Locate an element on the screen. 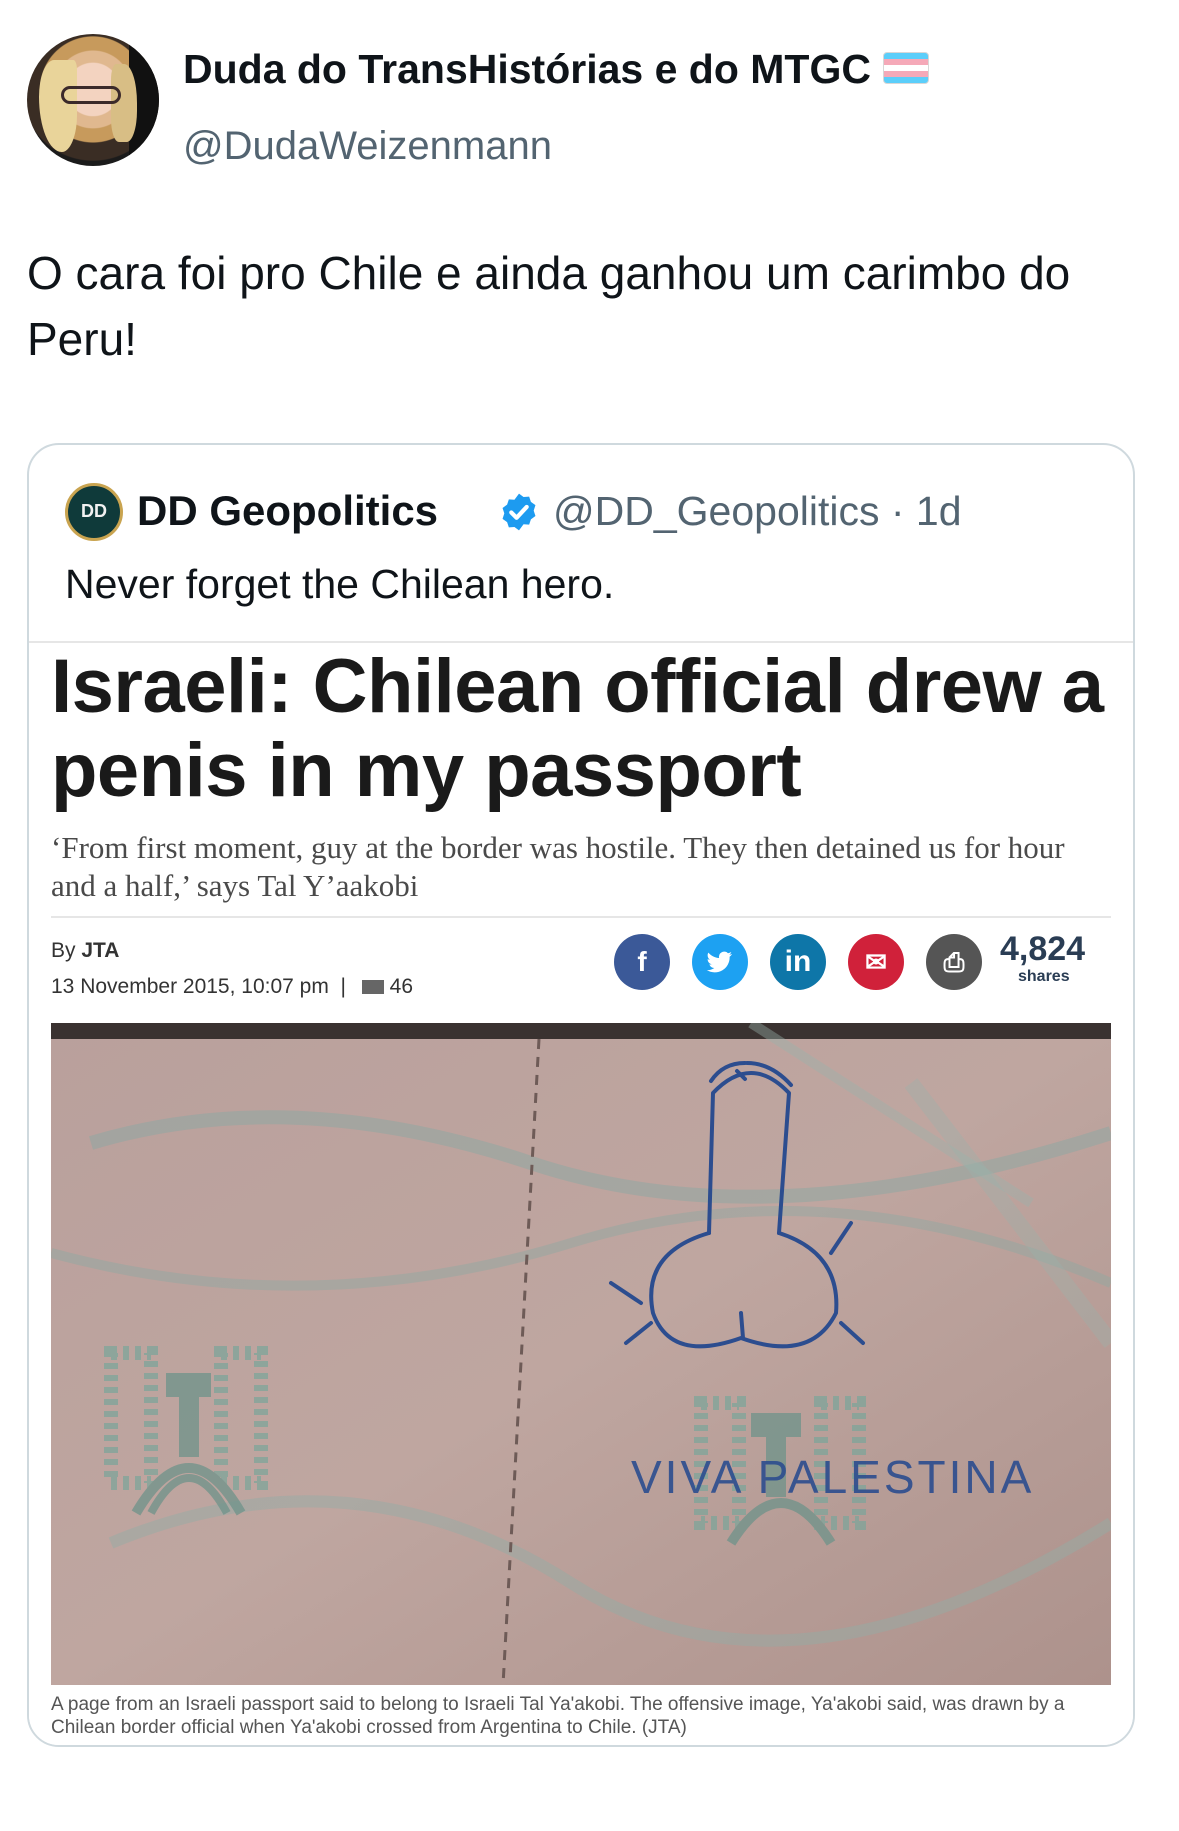 This screenshot has width=1179, height=1831. article-byline: By JTA is located at coordinates (85, 951).